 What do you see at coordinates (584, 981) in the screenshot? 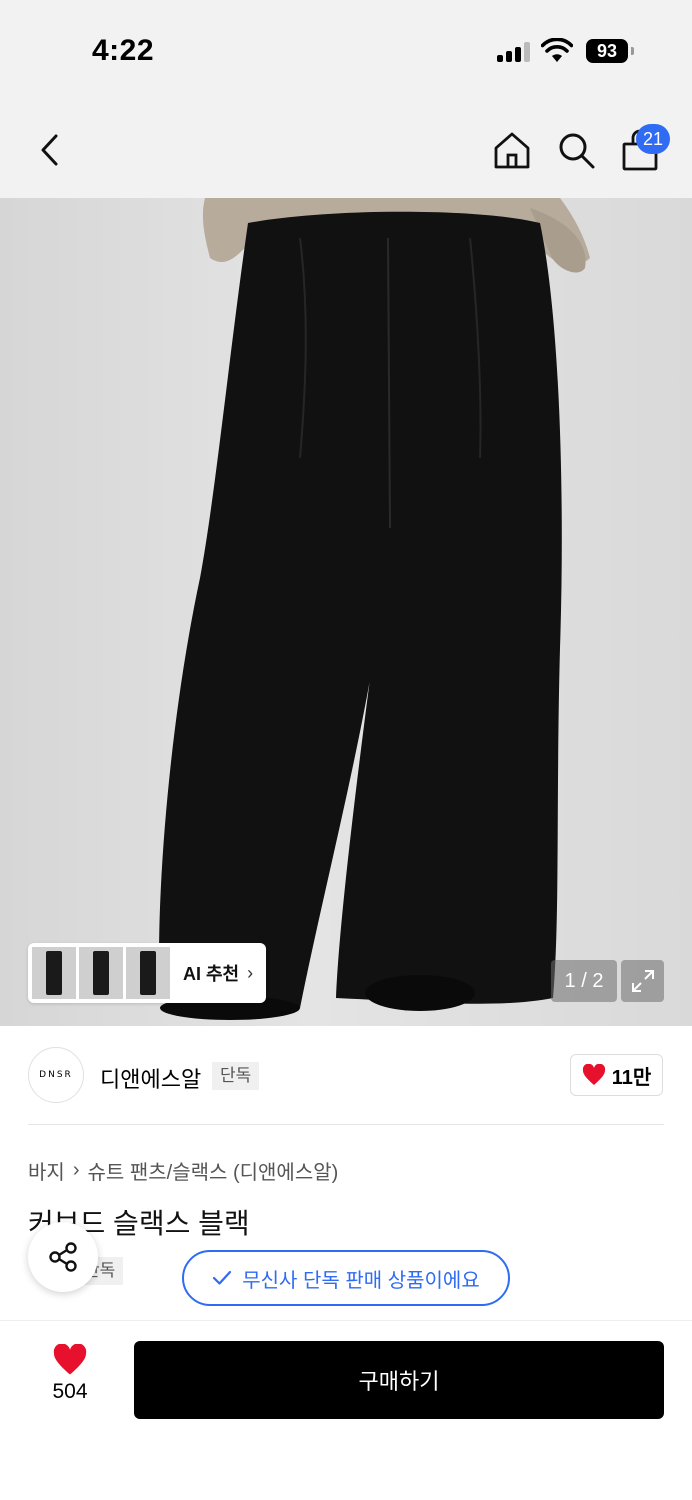
I see `image-page-counter: 1 / 2` at bounding box center [584, 981].